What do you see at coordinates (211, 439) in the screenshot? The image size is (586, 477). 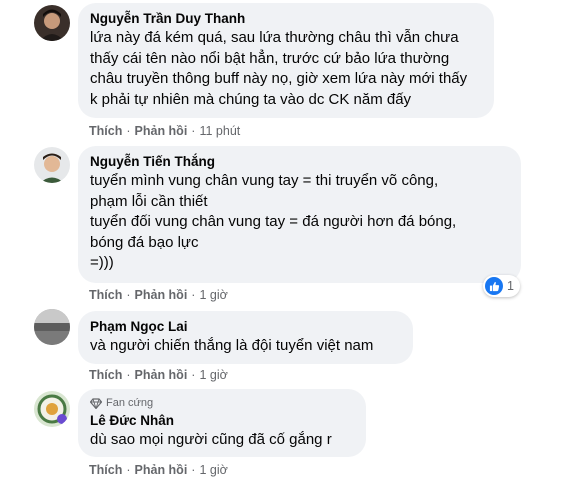 I see `comment-text: dù sao mọi người cũng đã cố gắng r` at bounding box center [211, 439].